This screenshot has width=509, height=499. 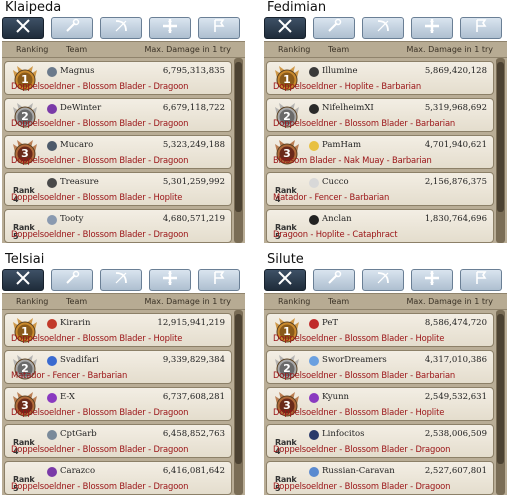 What do you see at coordinates (67, 397) in the screenshot?
I see `team-name: E-X` at bounding box center [67, 397].